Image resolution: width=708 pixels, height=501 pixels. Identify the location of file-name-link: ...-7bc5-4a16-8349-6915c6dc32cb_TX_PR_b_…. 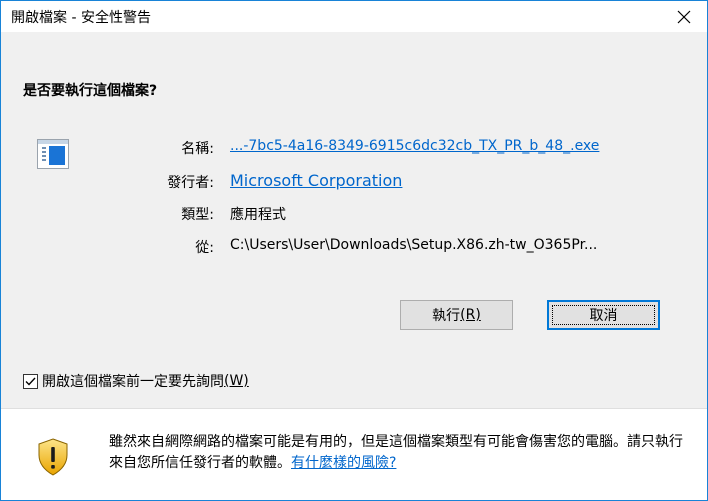
(414, 146).